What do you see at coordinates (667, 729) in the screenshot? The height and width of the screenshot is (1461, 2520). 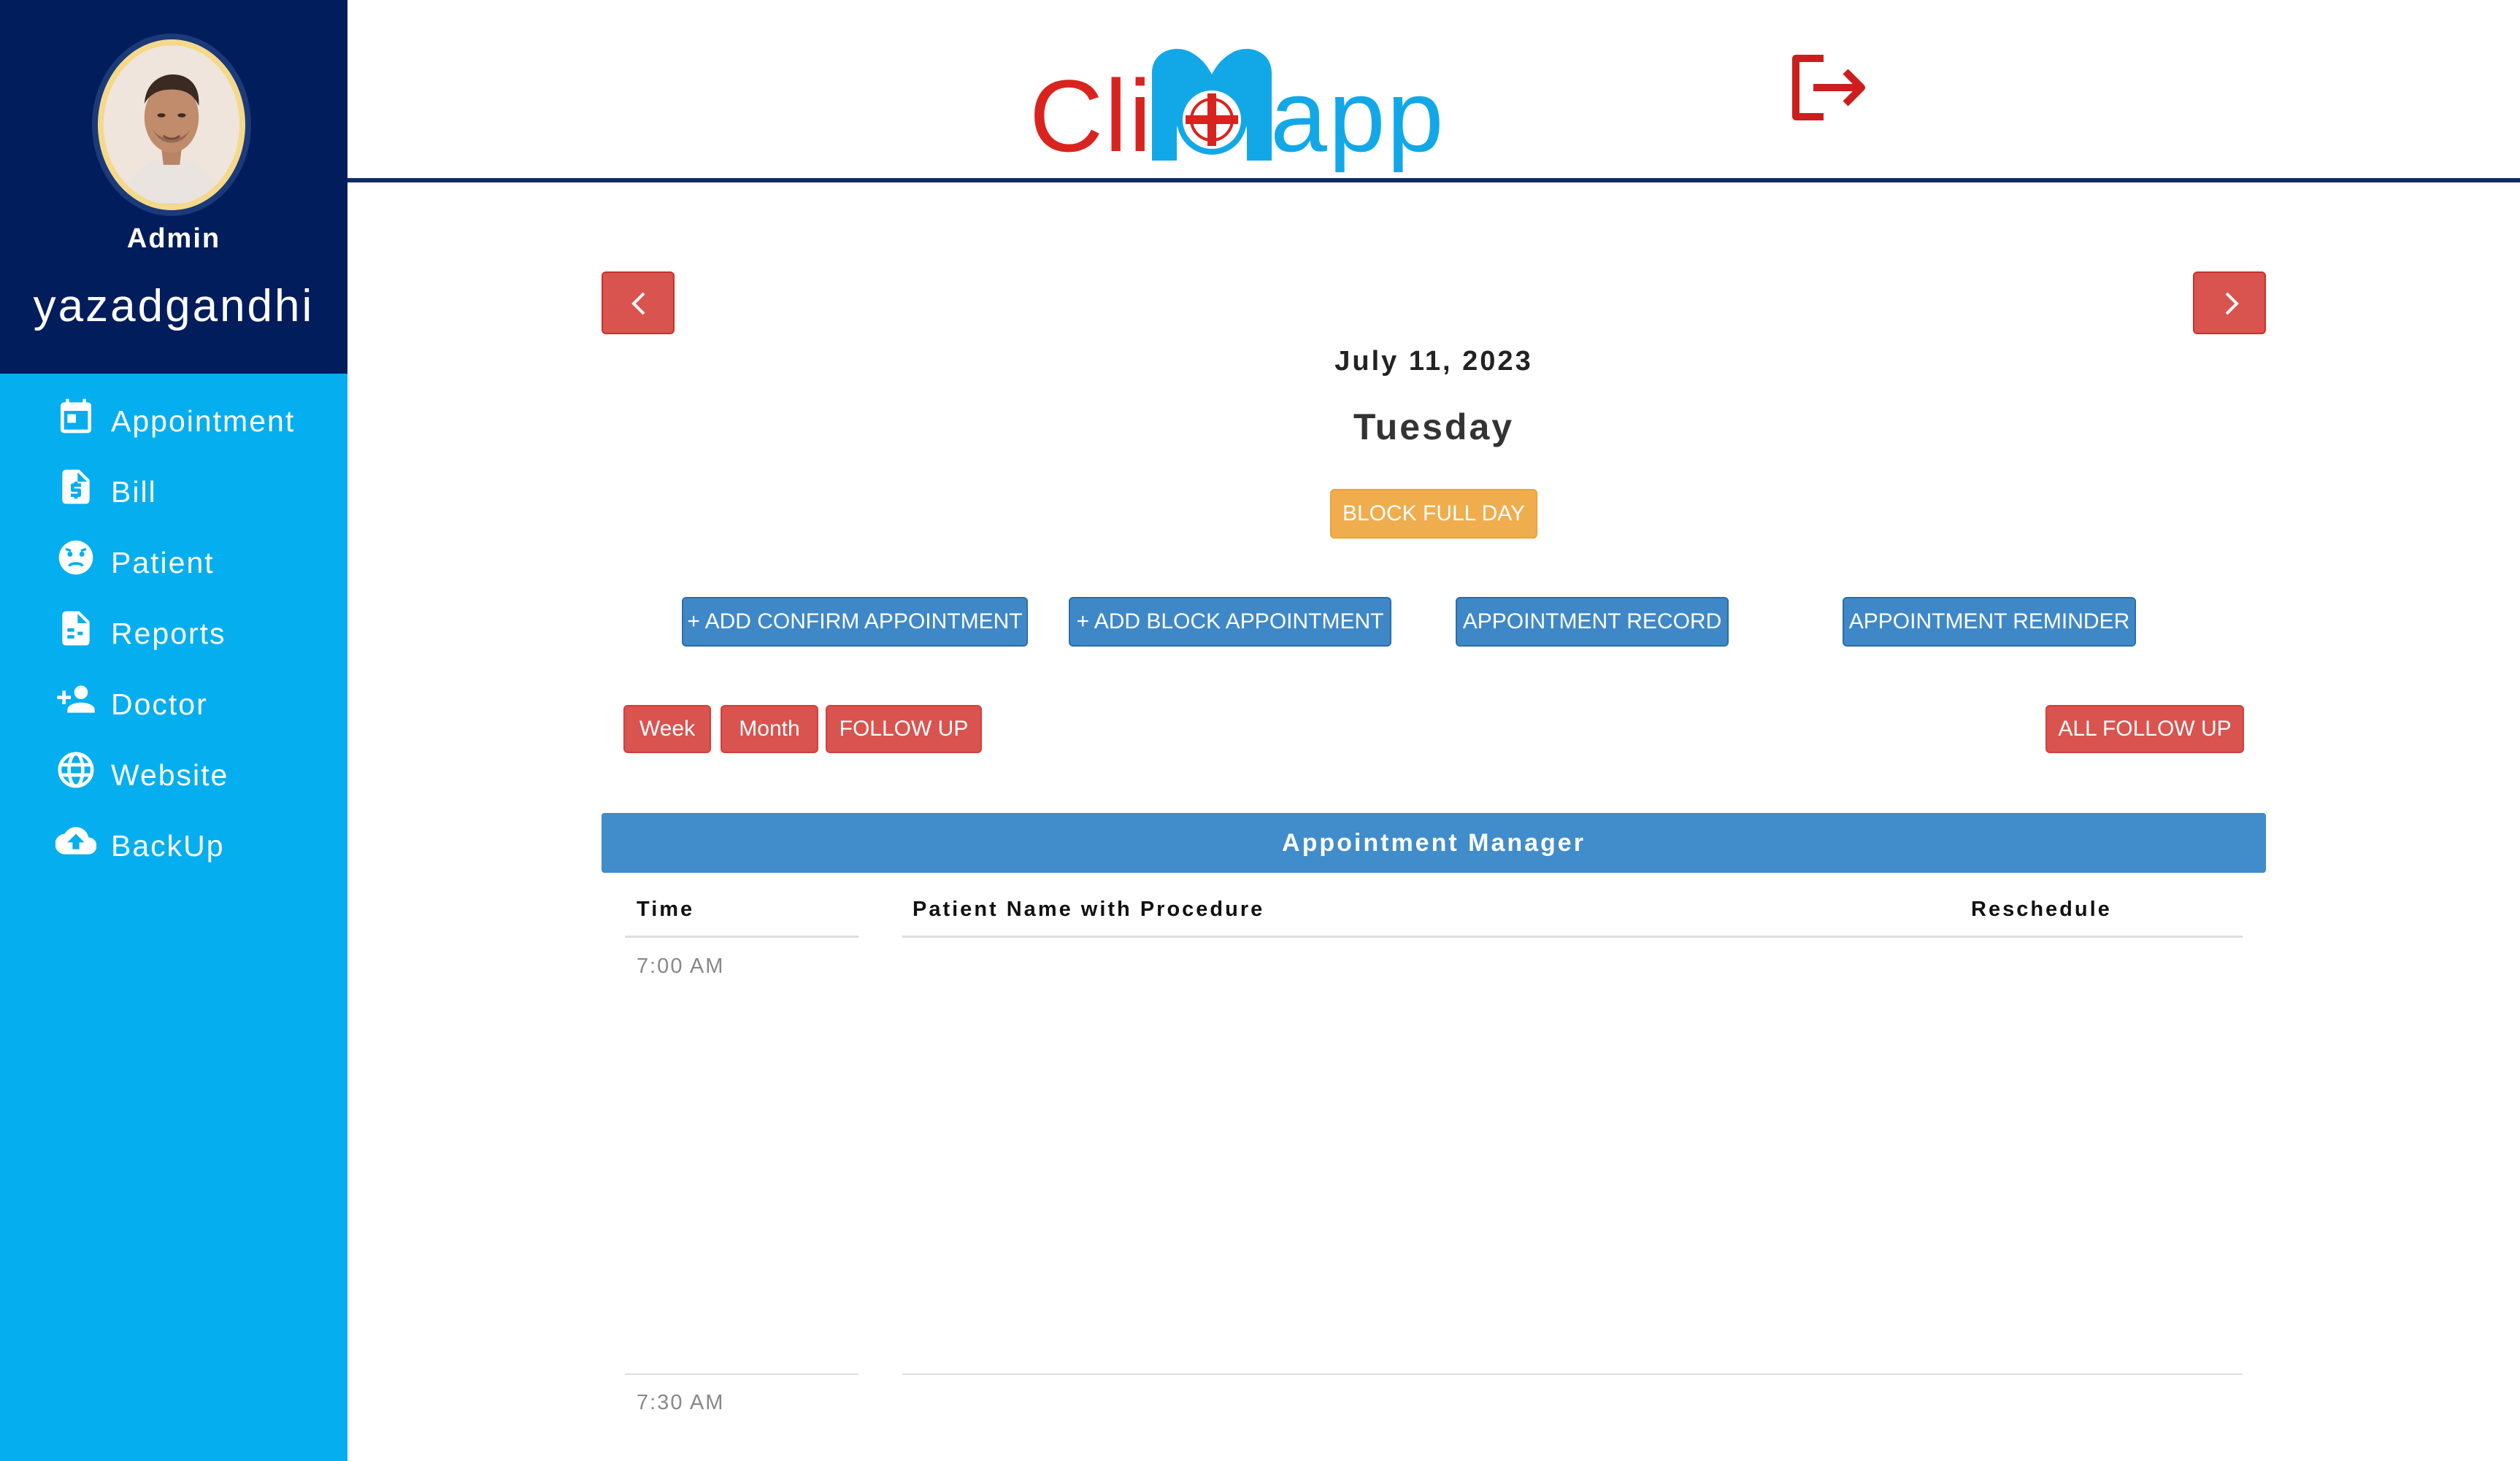 I see `week-view-button: Week` at bounding box center [667, 729].